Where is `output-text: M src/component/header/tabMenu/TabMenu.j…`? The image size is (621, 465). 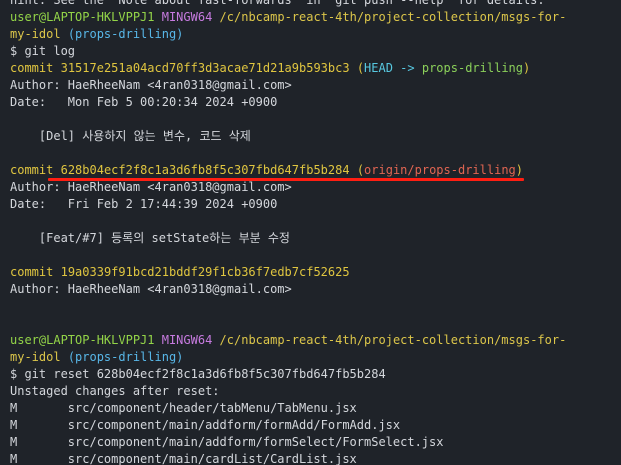
output-text: M src/component/header/tabMenu/TabMenu.j… is located at coordinates (183, 408).